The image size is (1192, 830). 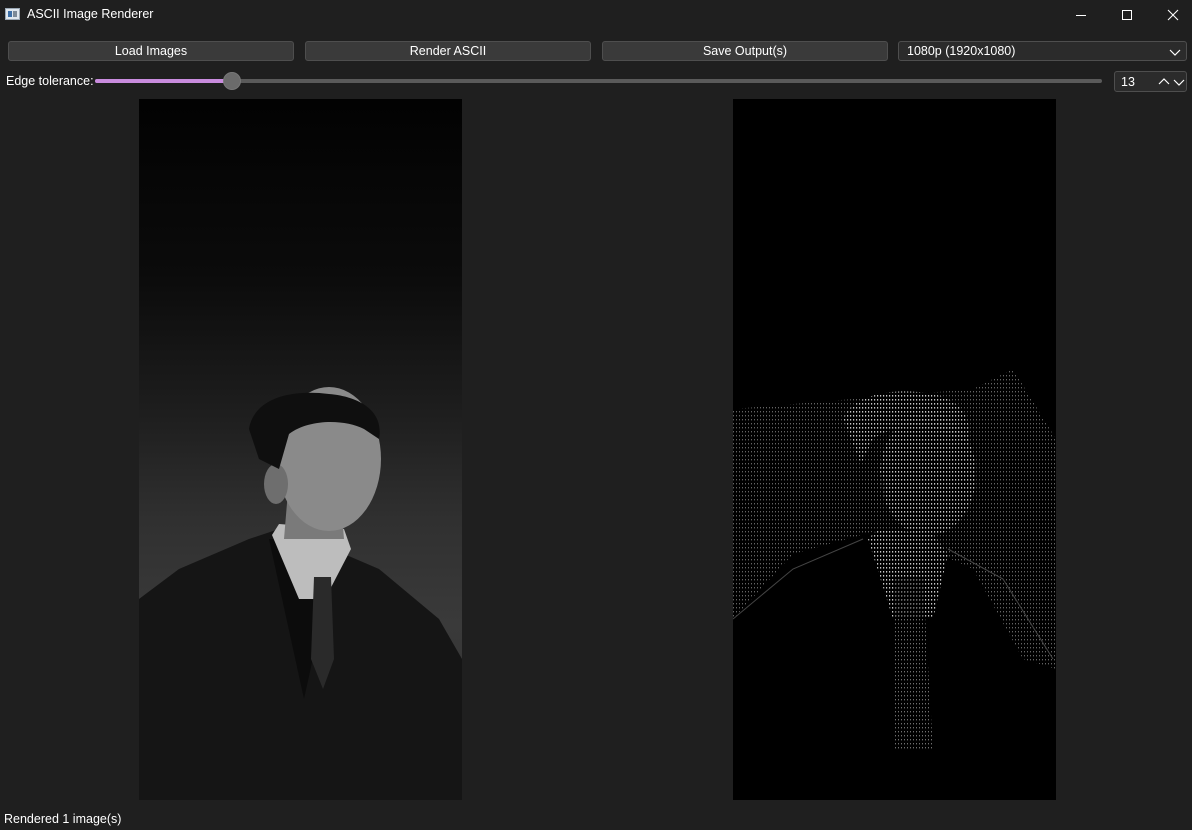 I want to click on resolution-selected-value: 1080p (1920x1080), so click(x=961, y=51).